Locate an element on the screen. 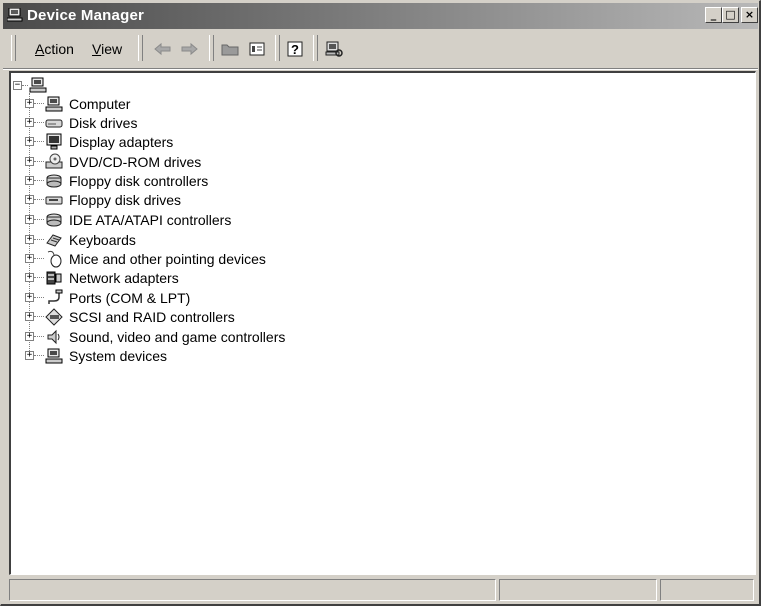  tree-item-system-devices: + System devices is located at coordinates (211, 356).